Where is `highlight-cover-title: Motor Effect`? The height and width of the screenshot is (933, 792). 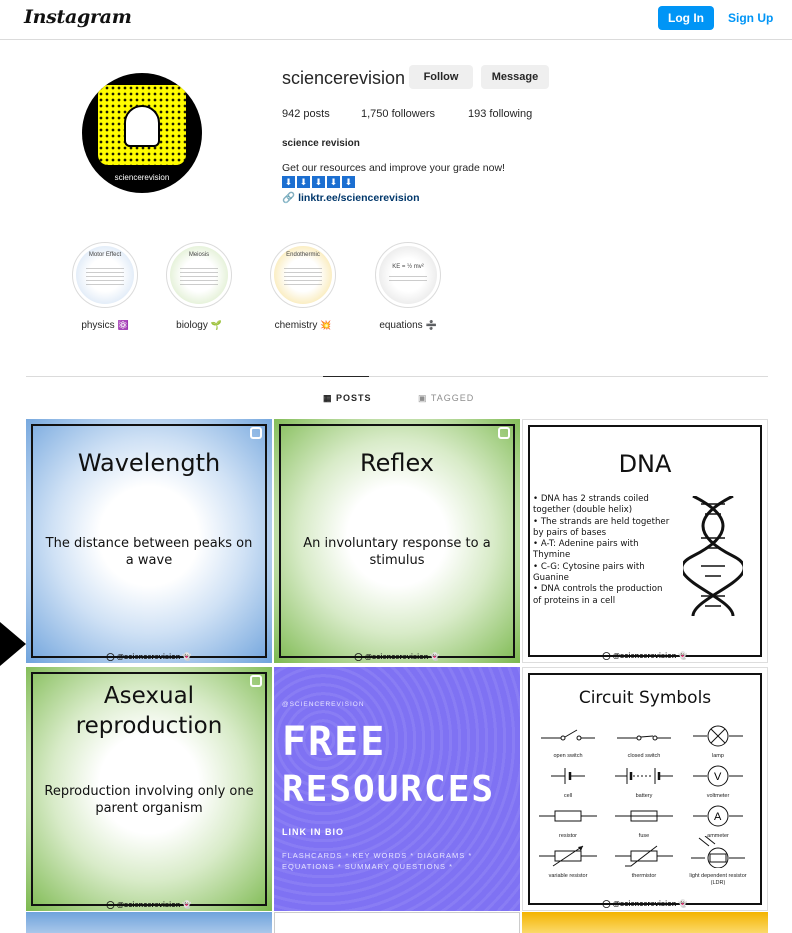 highlight-cover-title: Motor Effect is located at coordinates (105, 255).